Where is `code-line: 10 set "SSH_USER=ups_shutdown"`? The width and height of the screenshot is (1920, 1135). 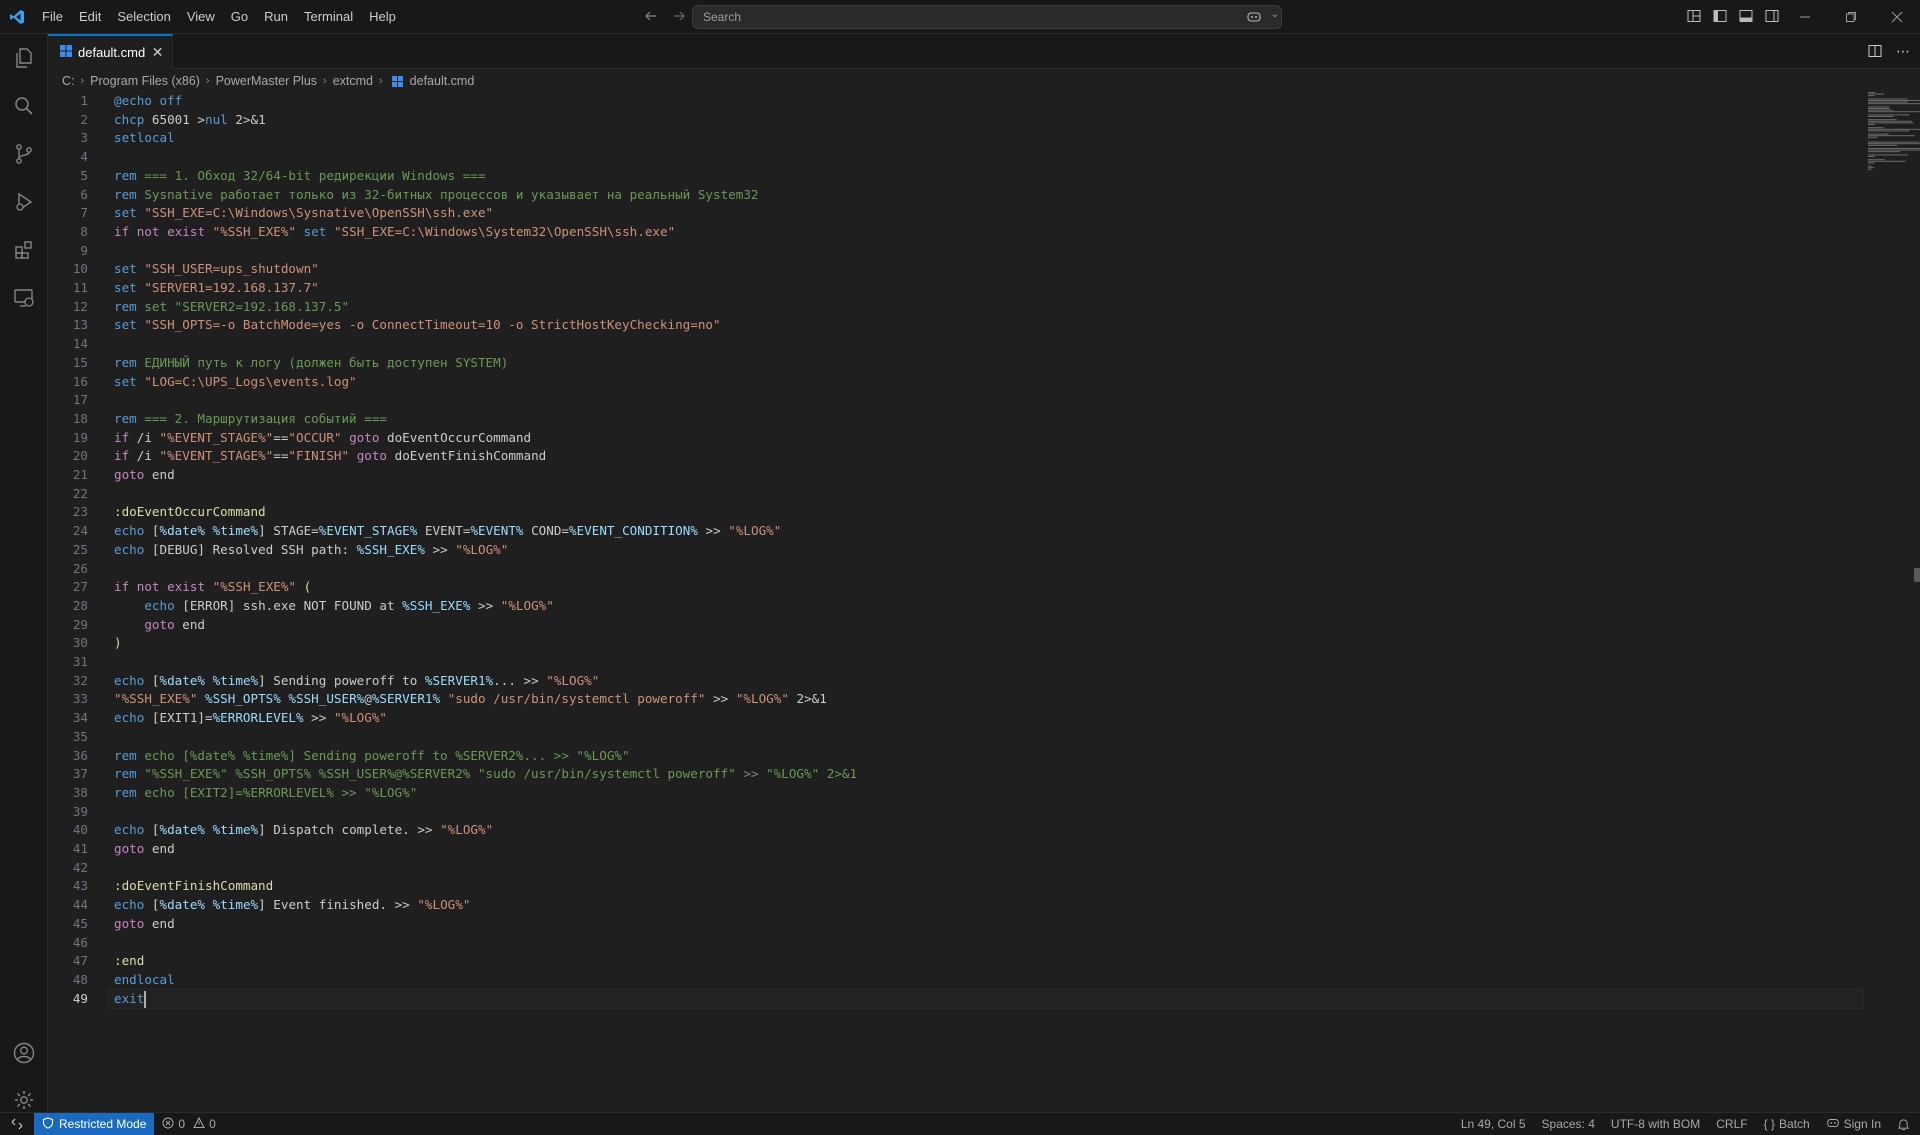 code-line: 10 set "SSH_USER=ups_shutdown" is located at coordinates (948, 269).